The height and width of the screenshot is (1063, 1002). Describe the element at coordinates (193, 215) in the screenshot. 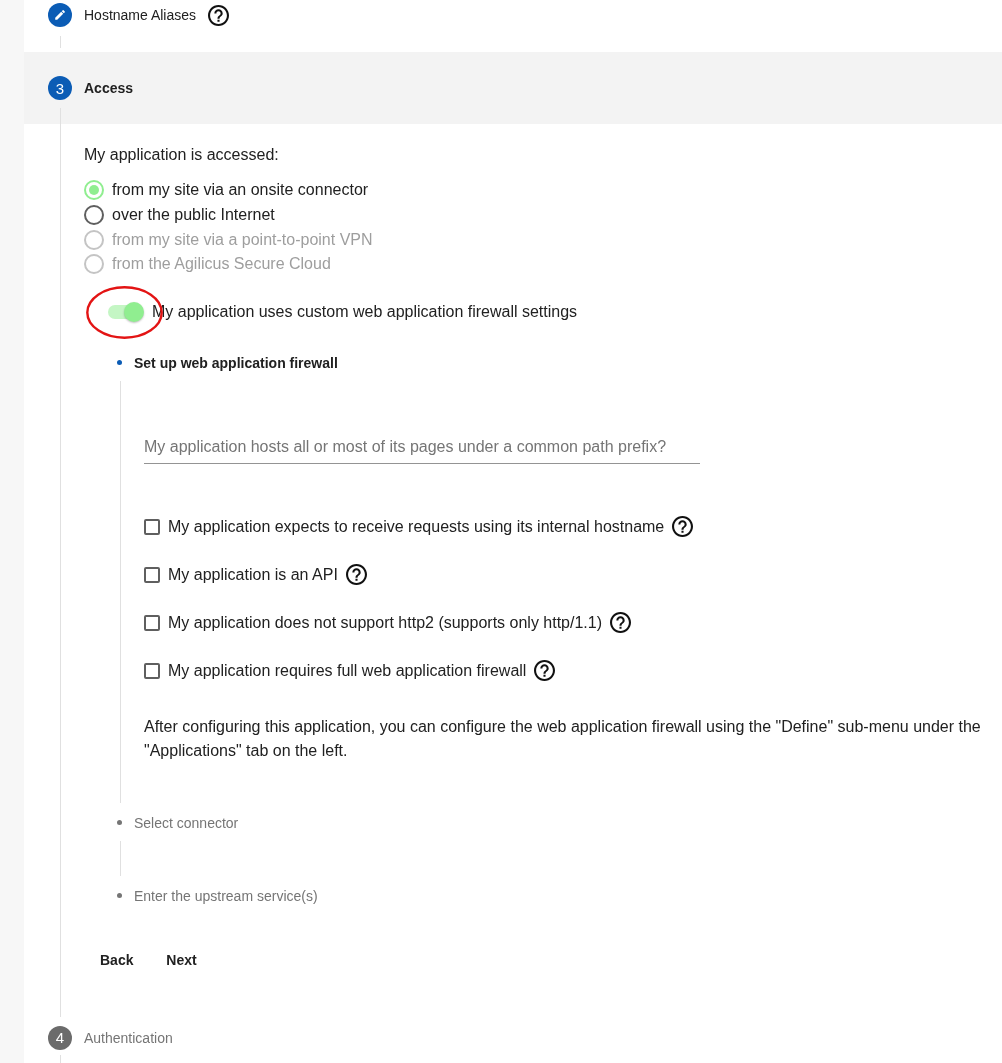

I see `option-label: over the public Internet` at that location.